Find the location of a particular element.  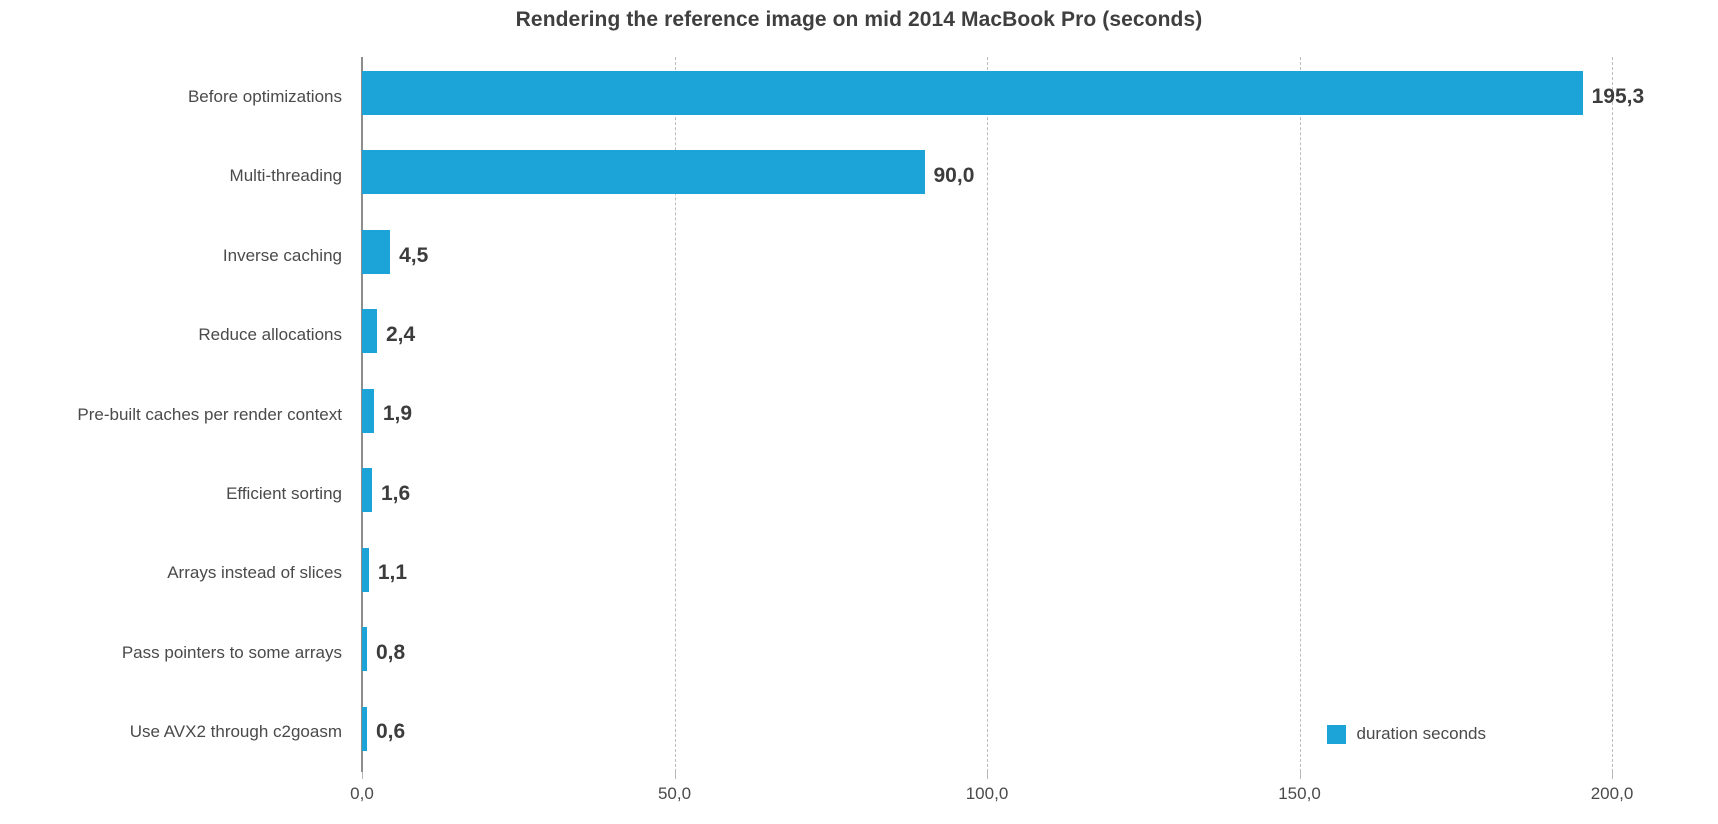

bar-row: 1,9 is located at coordinates (987, 414).